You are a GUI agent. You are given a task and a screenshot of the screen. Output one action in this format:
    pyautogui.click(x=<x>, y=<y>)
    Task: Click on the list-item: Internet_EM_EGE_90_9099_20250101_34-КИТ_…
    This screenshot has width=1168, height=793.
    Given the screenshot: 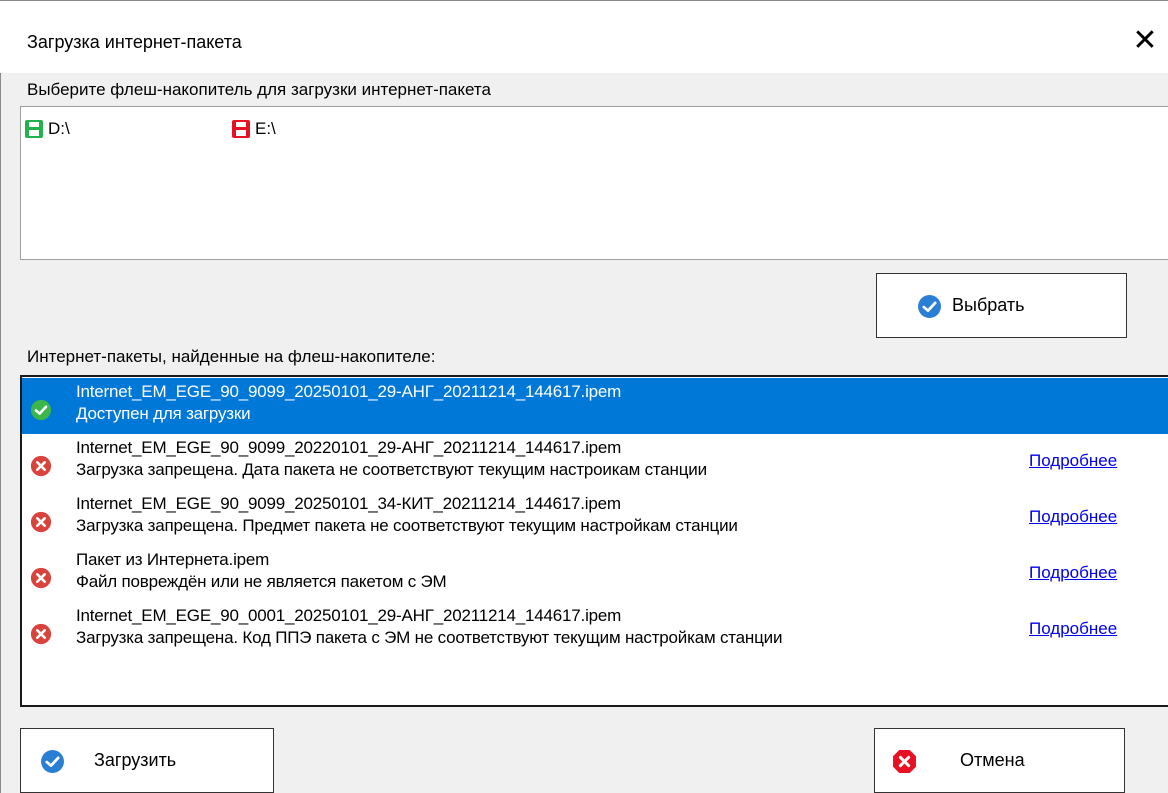 What is the action you would take?
    pyautogui.click(x=595, y=518)
    